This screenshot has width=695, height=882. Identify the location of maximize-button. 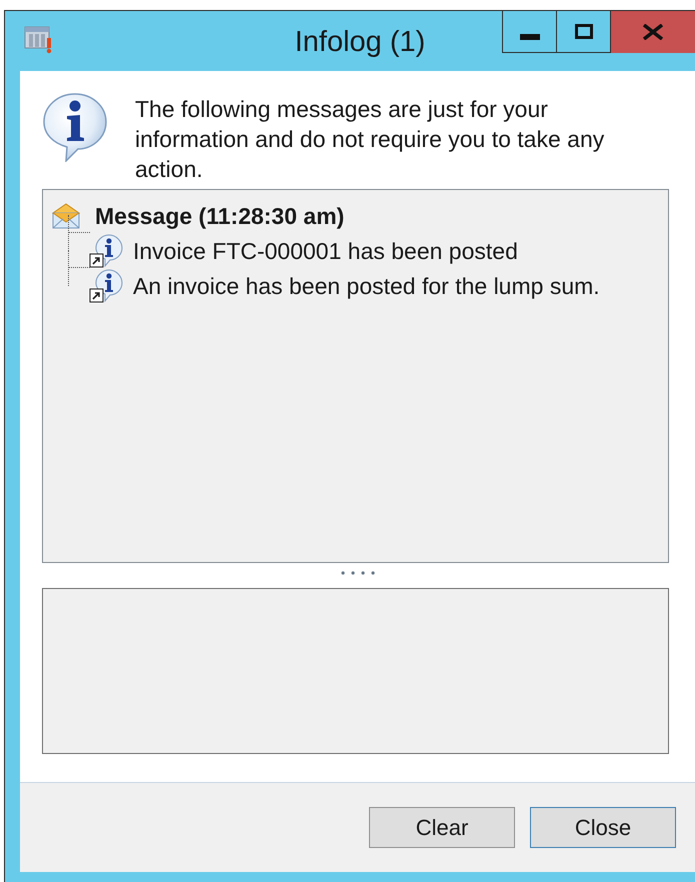
(584, 32).